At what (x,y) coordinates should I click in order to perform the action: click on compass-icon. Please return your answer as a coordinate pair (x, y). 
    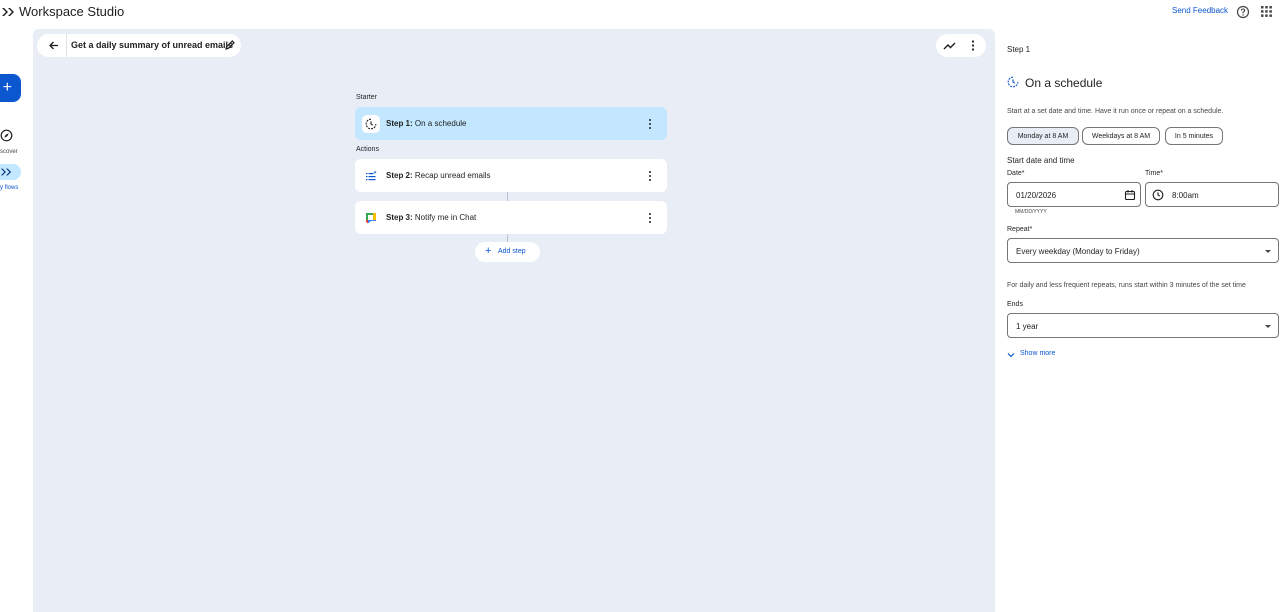
    Looking at the image, I should click on (6, 135).